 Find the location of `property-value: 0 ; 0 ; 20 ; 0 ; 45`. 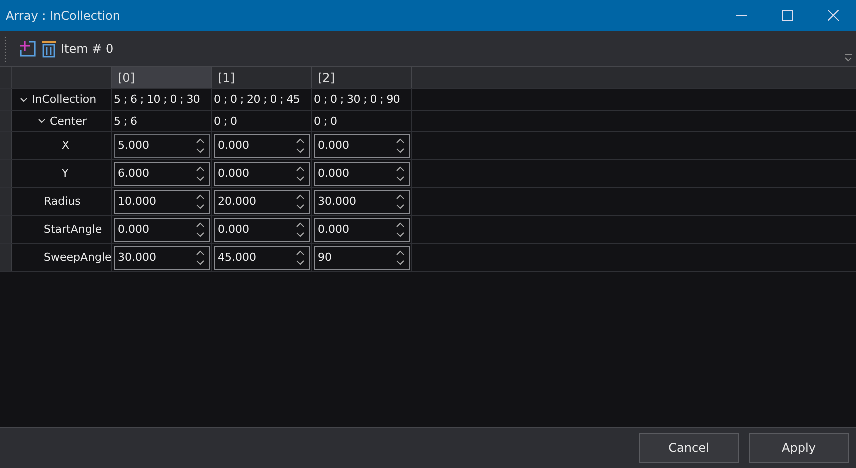

property-value: 0 ; 0 ; 20 ; 0 ; 45 is located at coordinates (257, 99).